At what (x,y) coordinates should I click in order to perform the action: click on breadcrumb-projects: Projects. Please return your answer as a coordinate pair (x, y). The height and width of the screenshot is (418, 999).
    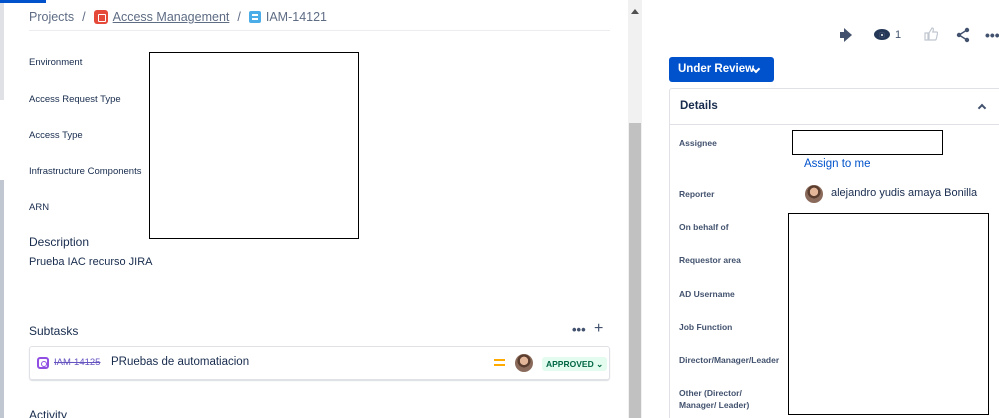
    Looking at the image, I should click on (51, 17).